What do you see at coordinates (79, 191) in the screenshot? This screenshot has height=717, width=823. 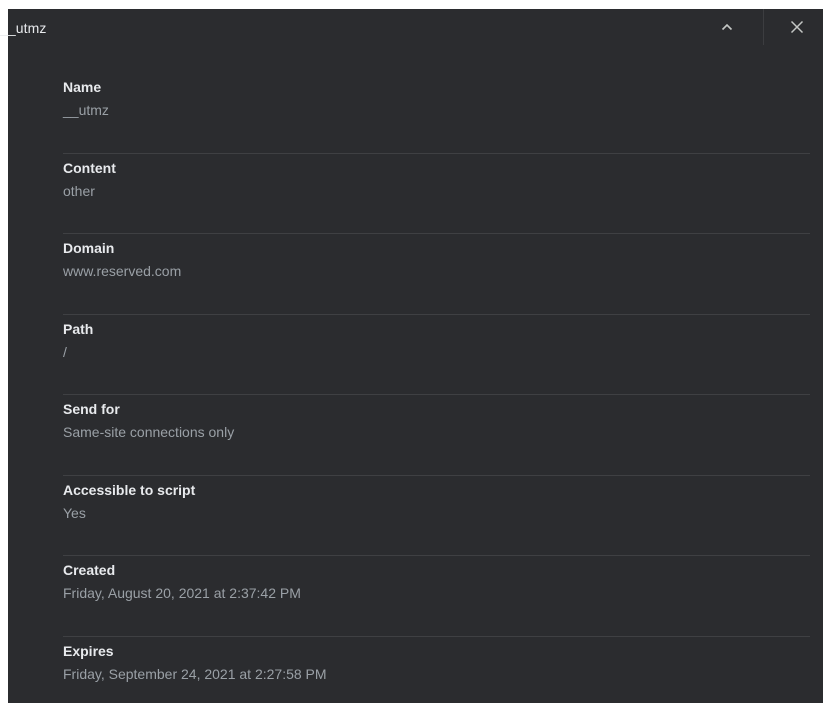 I see `field-value: other` at bounding box center [79, 191].